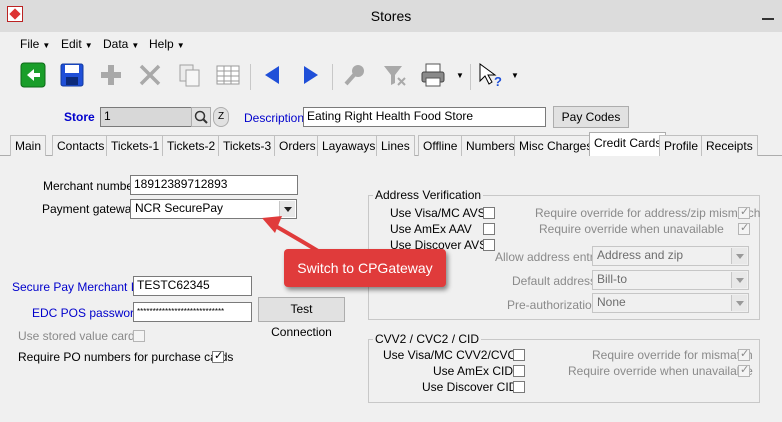  Describe the element at coordinates (365, 268) in the screenshot. I see `annotation-callout: Switch to CPGateway` at that location.